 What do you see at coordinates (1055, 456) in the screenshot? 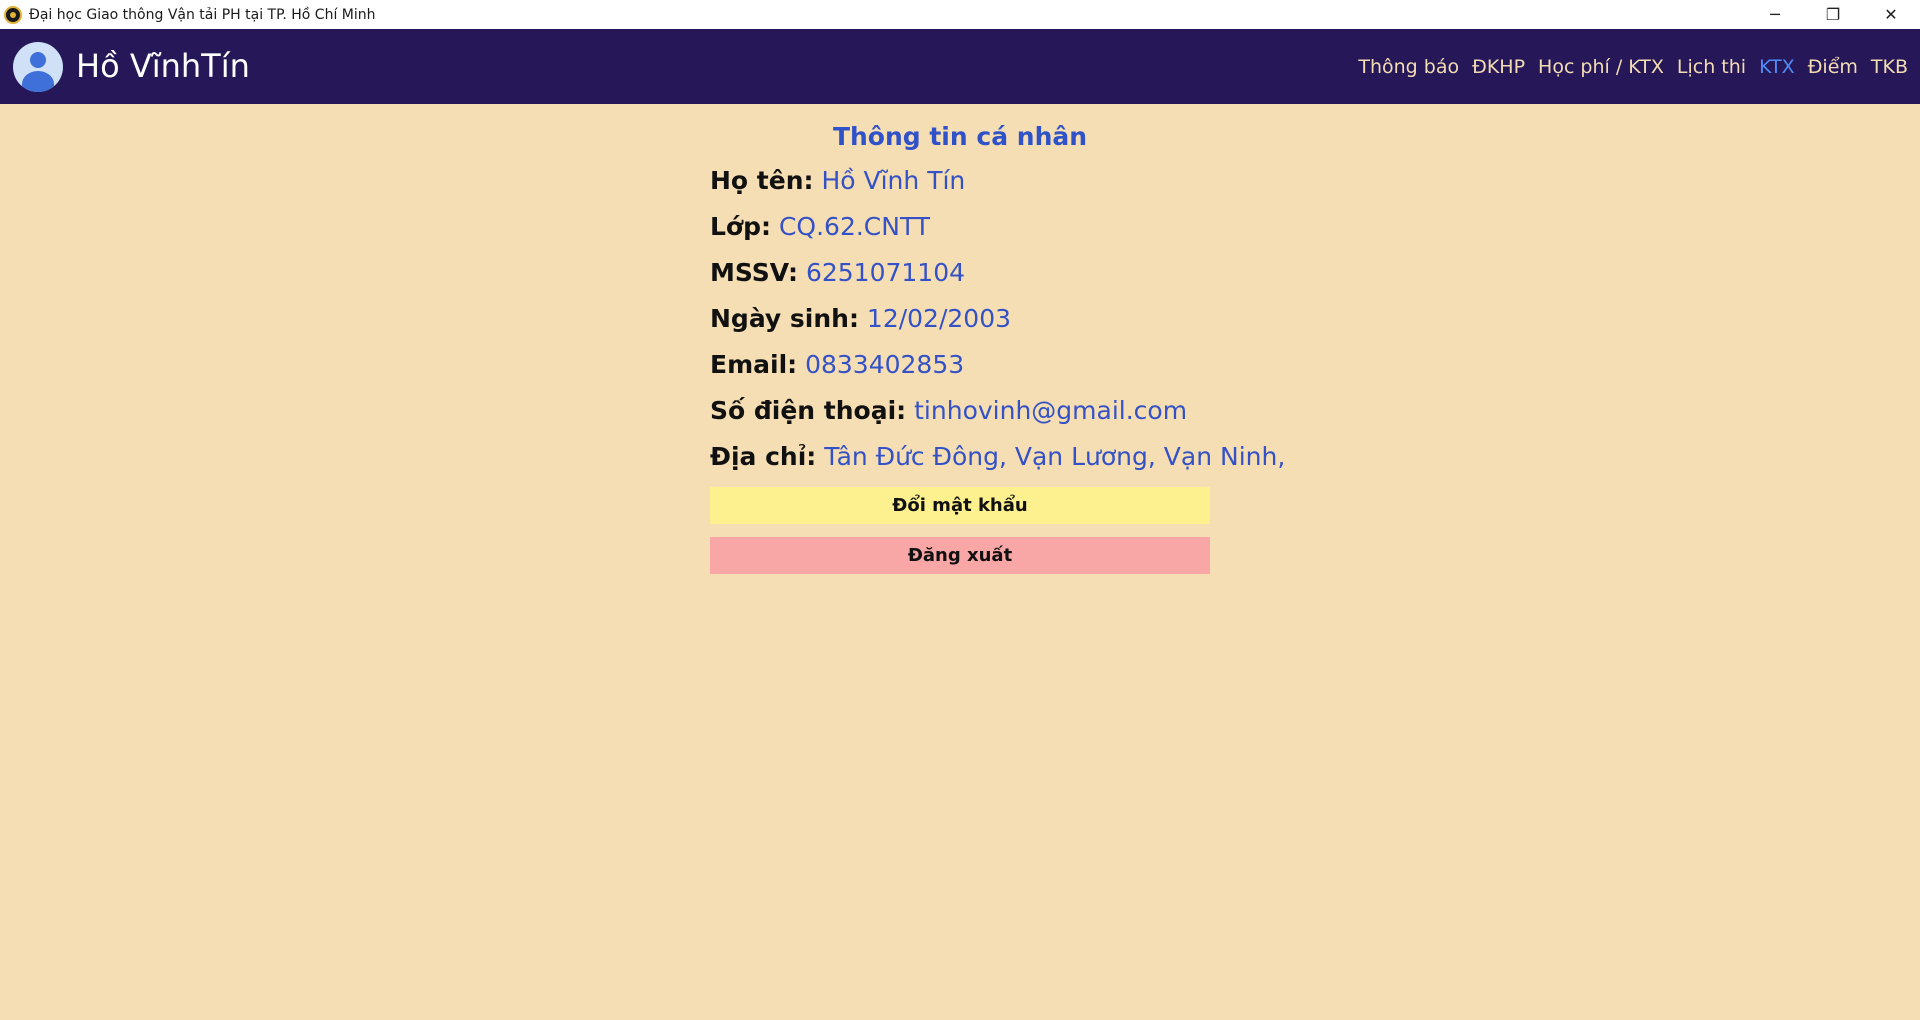
I see `info-value: Tân Đức Đông, Vạn Lương, Vạn Ninh,` at bounding box center [1055, 456].